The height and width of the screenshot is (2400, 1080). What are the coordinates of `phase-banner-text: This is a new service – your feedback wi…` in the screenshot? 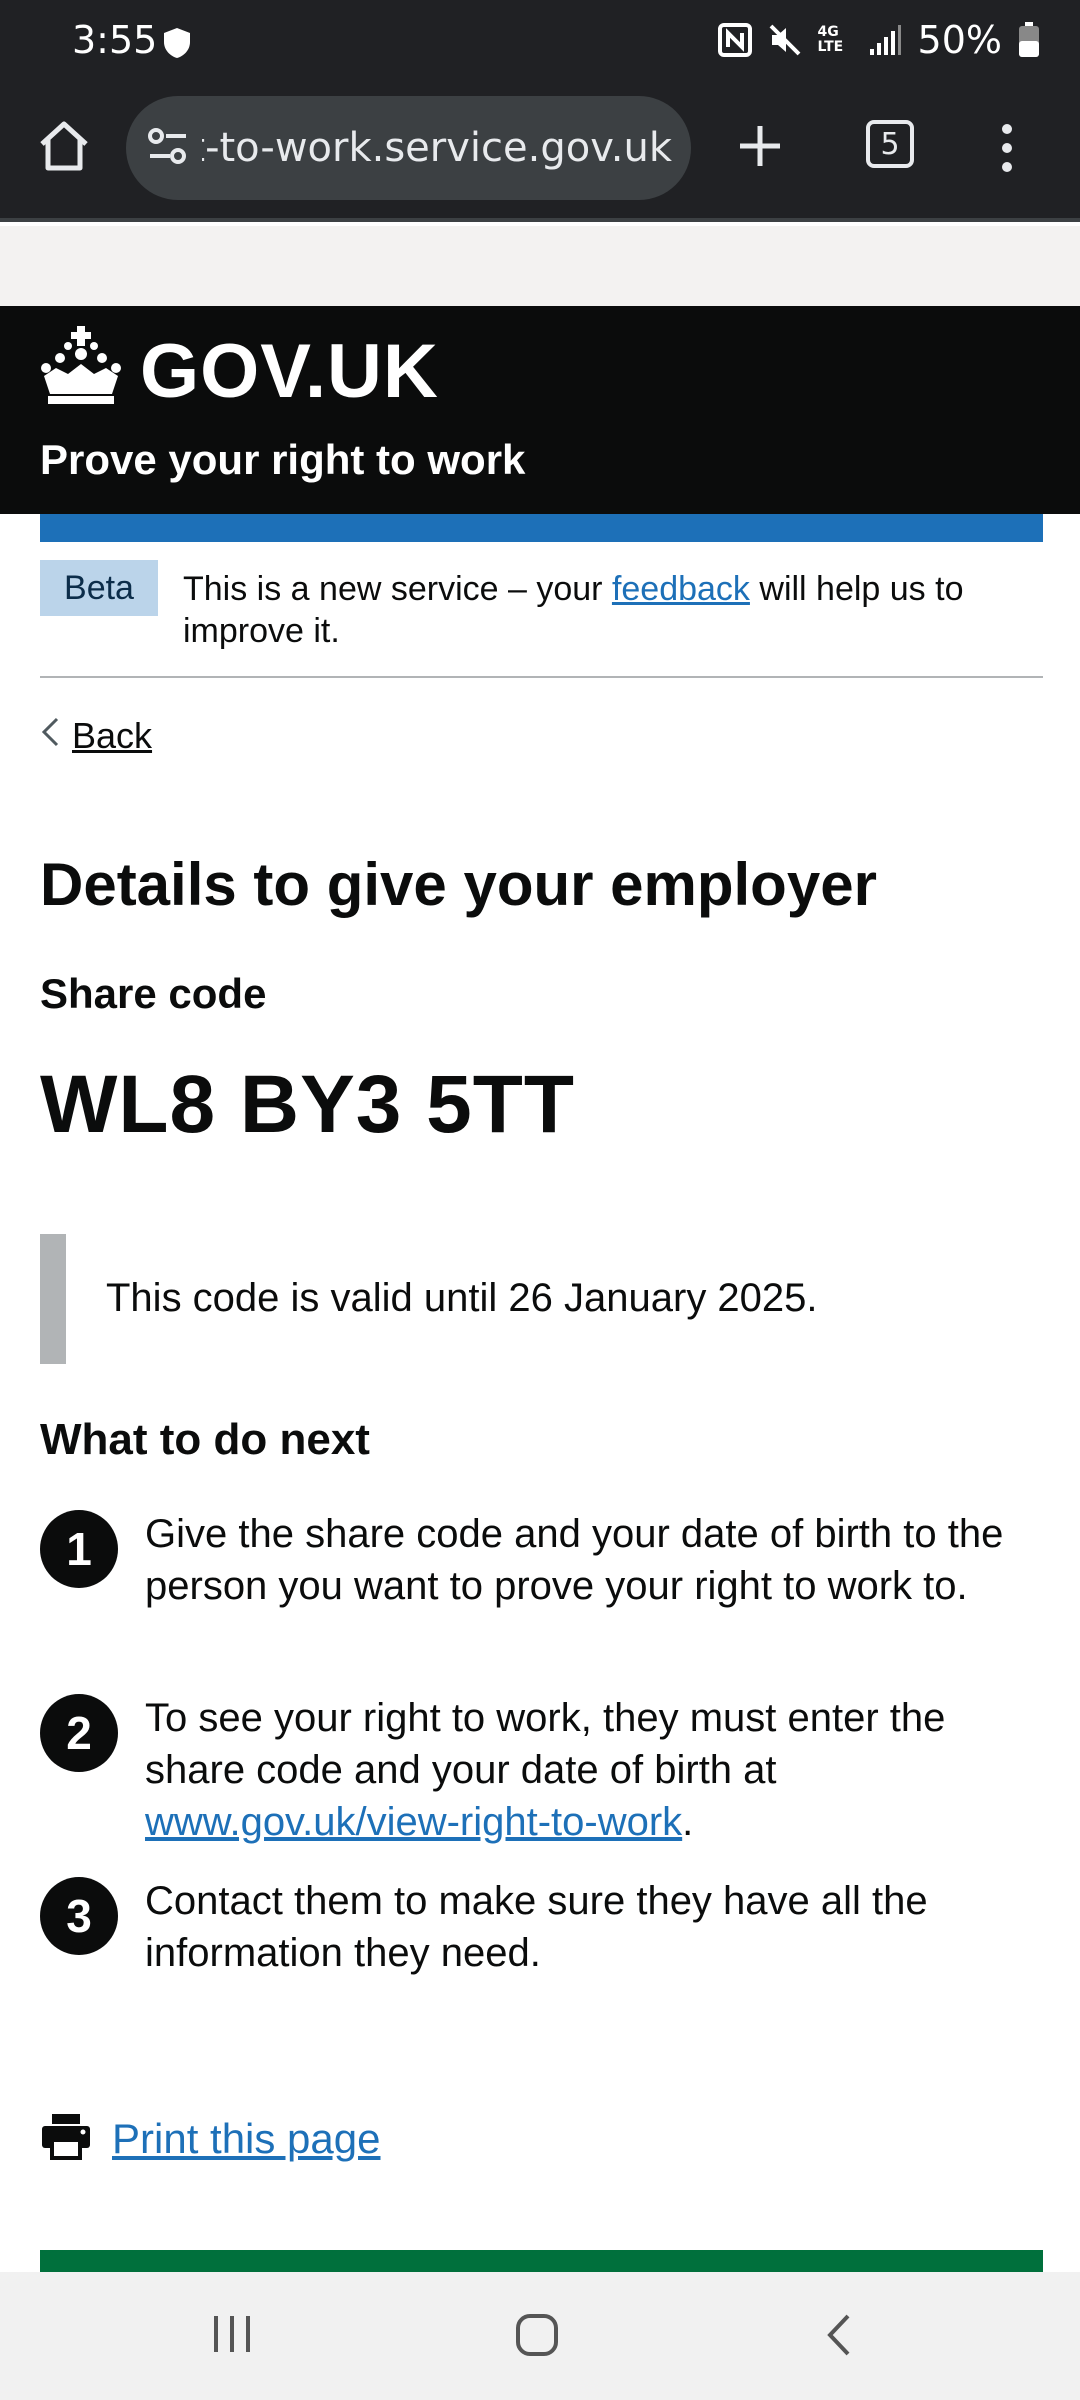 It's located at (603, 610).